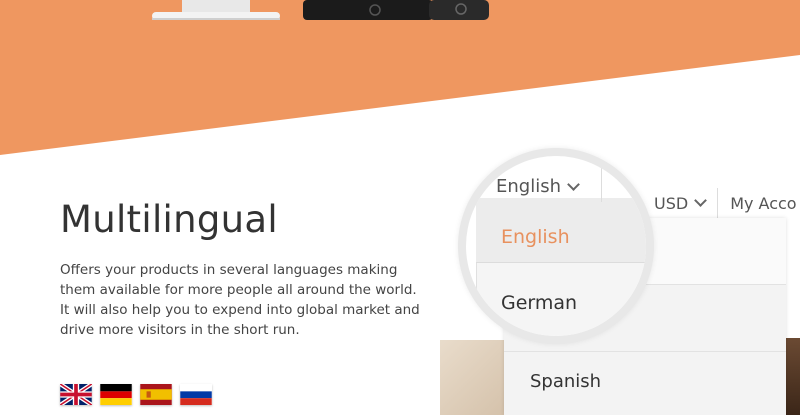  I want to click on uk-flag-icon, so click(76, 394).